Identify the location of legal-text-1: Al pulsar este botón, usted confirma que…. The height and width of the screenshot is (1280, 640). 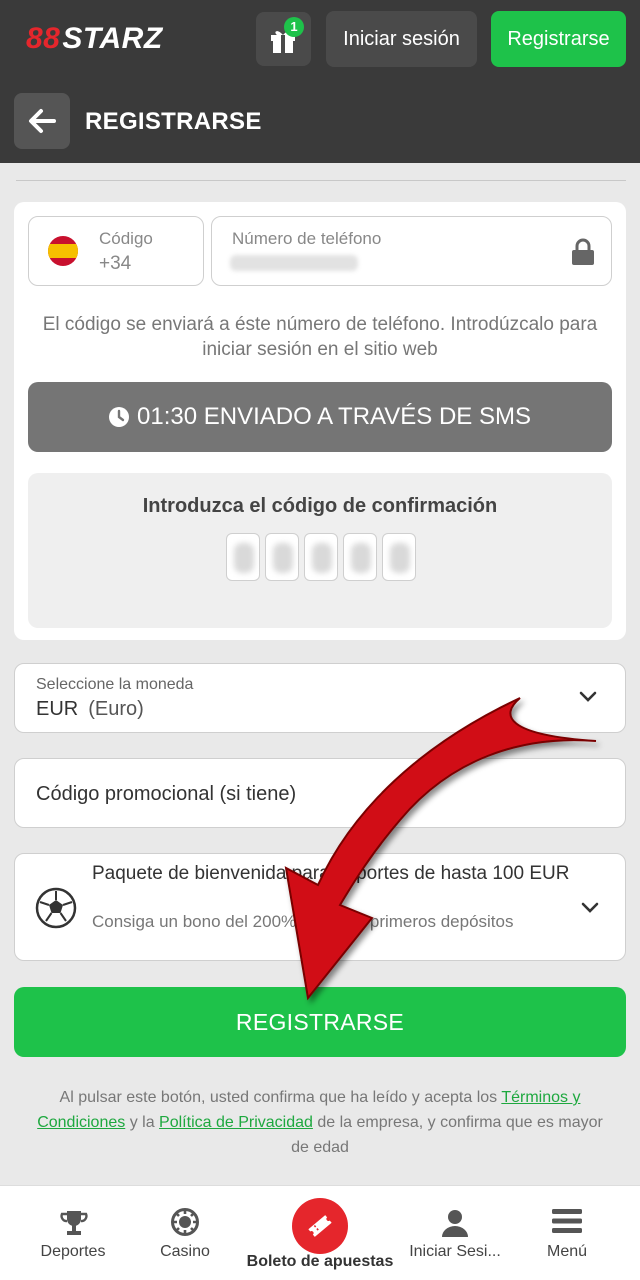
(280, 1097).